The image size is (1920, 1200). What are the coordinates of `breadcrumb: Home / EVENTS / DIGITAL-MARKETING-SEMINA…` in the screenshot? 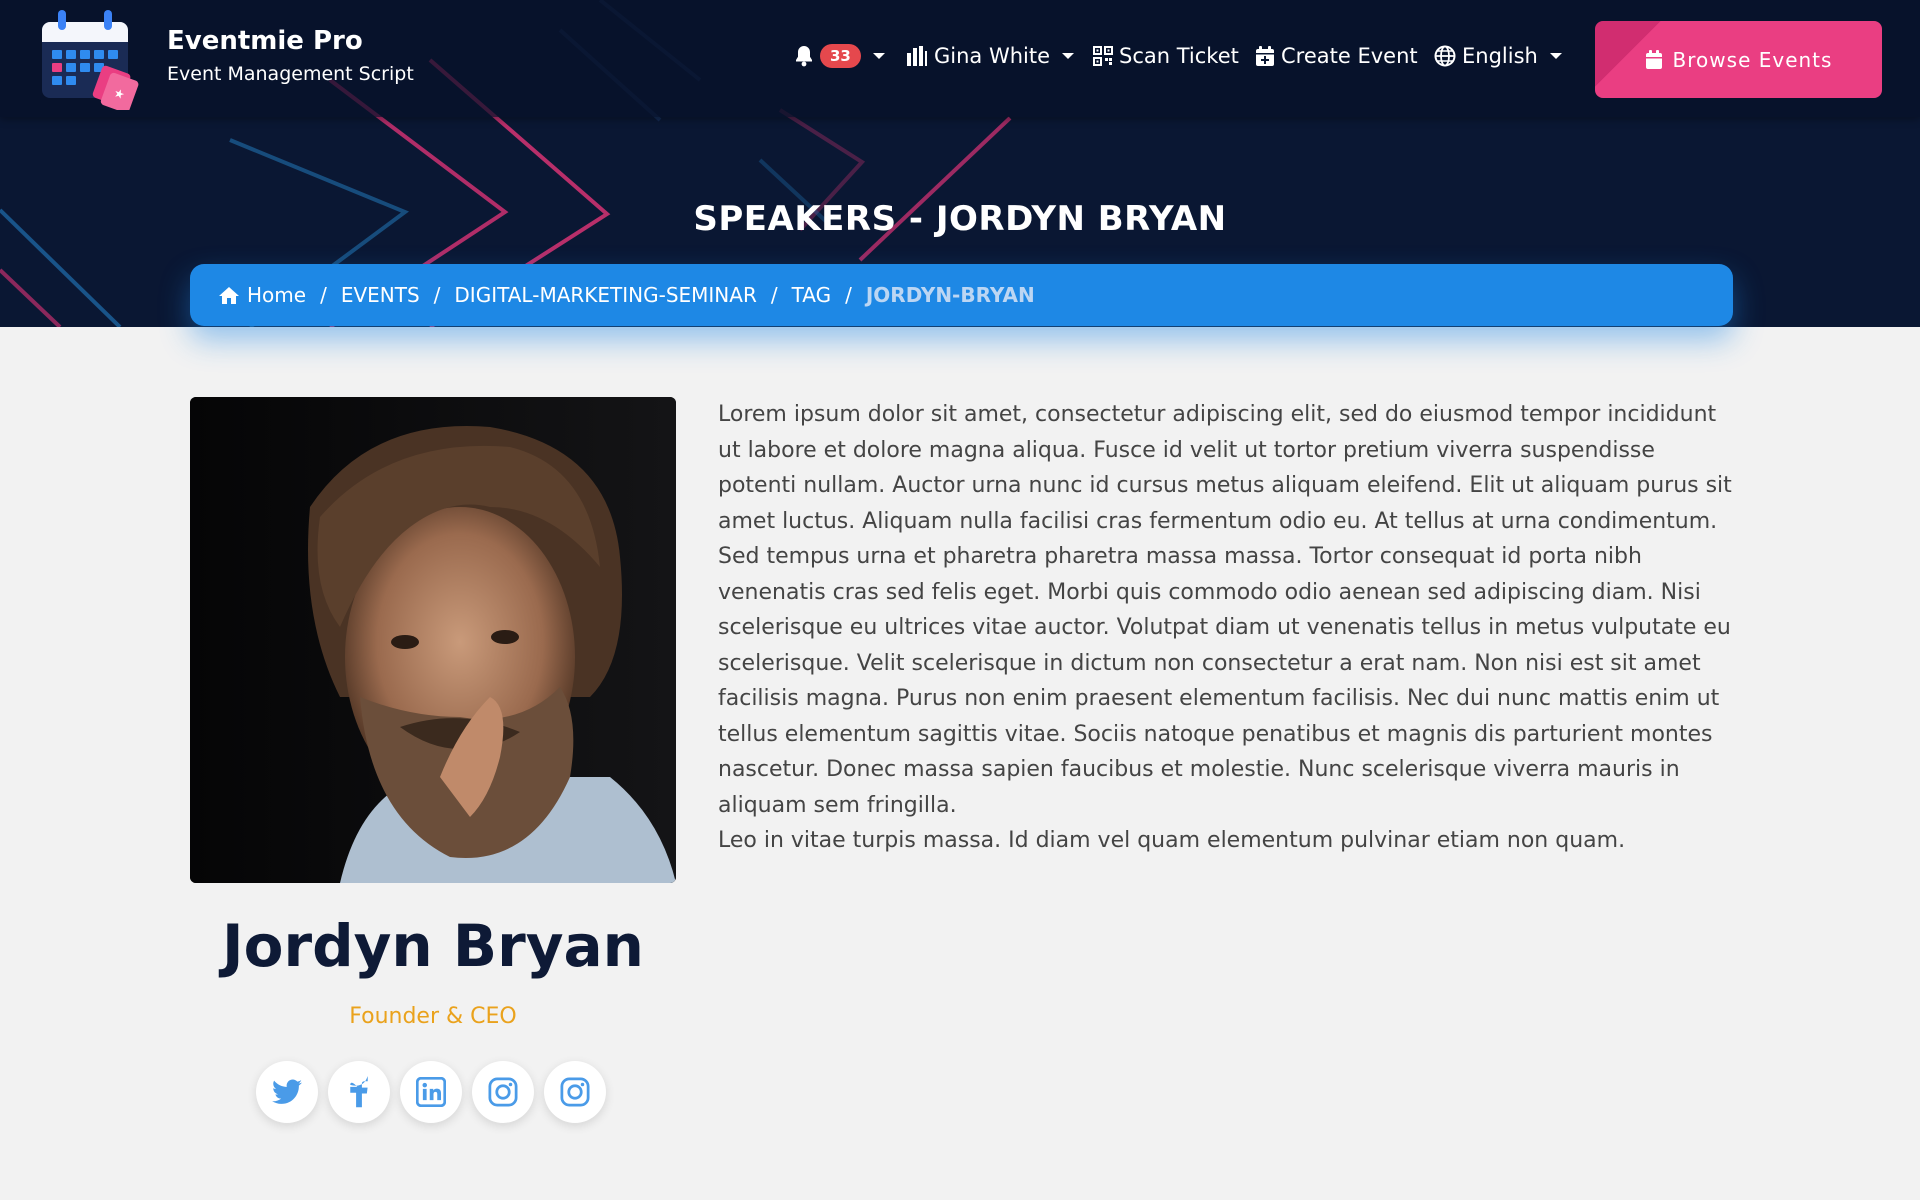 It's located at (961, 295).